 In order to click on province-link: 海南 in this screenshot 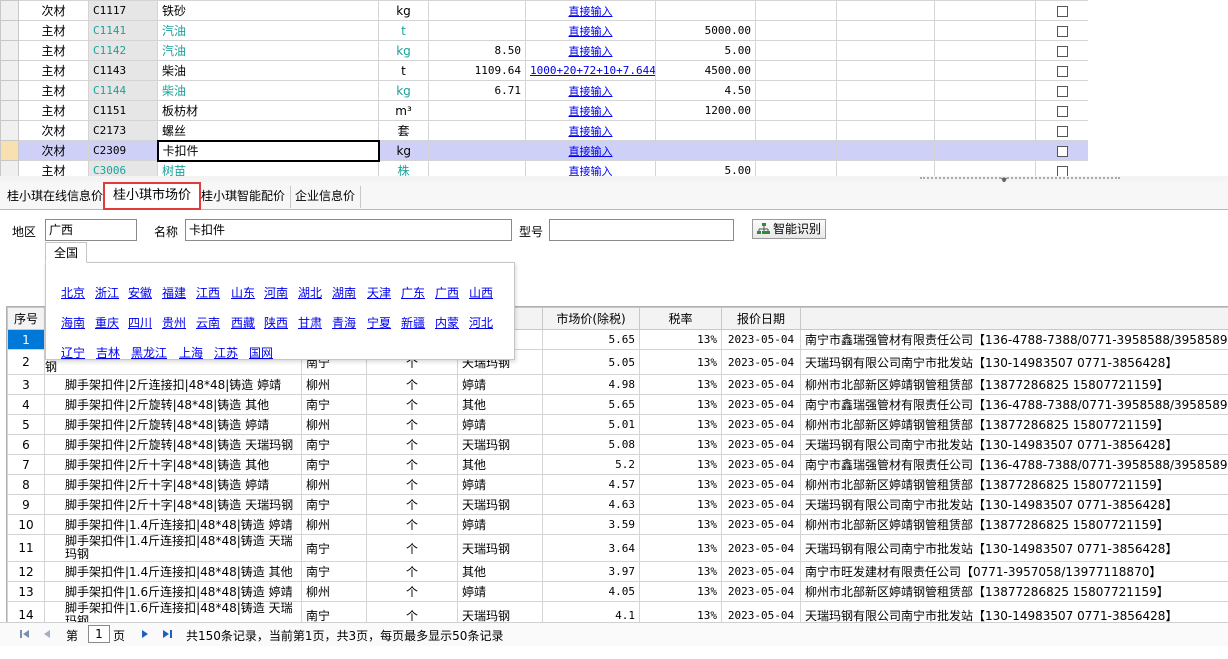, I will do `click(73, 322)`.